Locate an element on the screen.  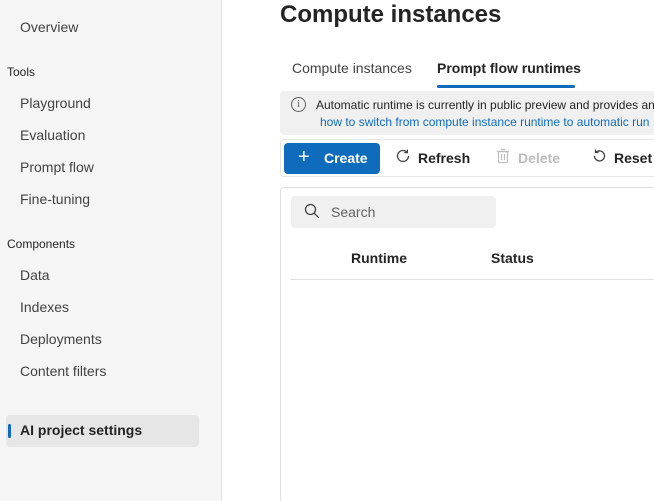
search-input is located at coordinates (406, 212).